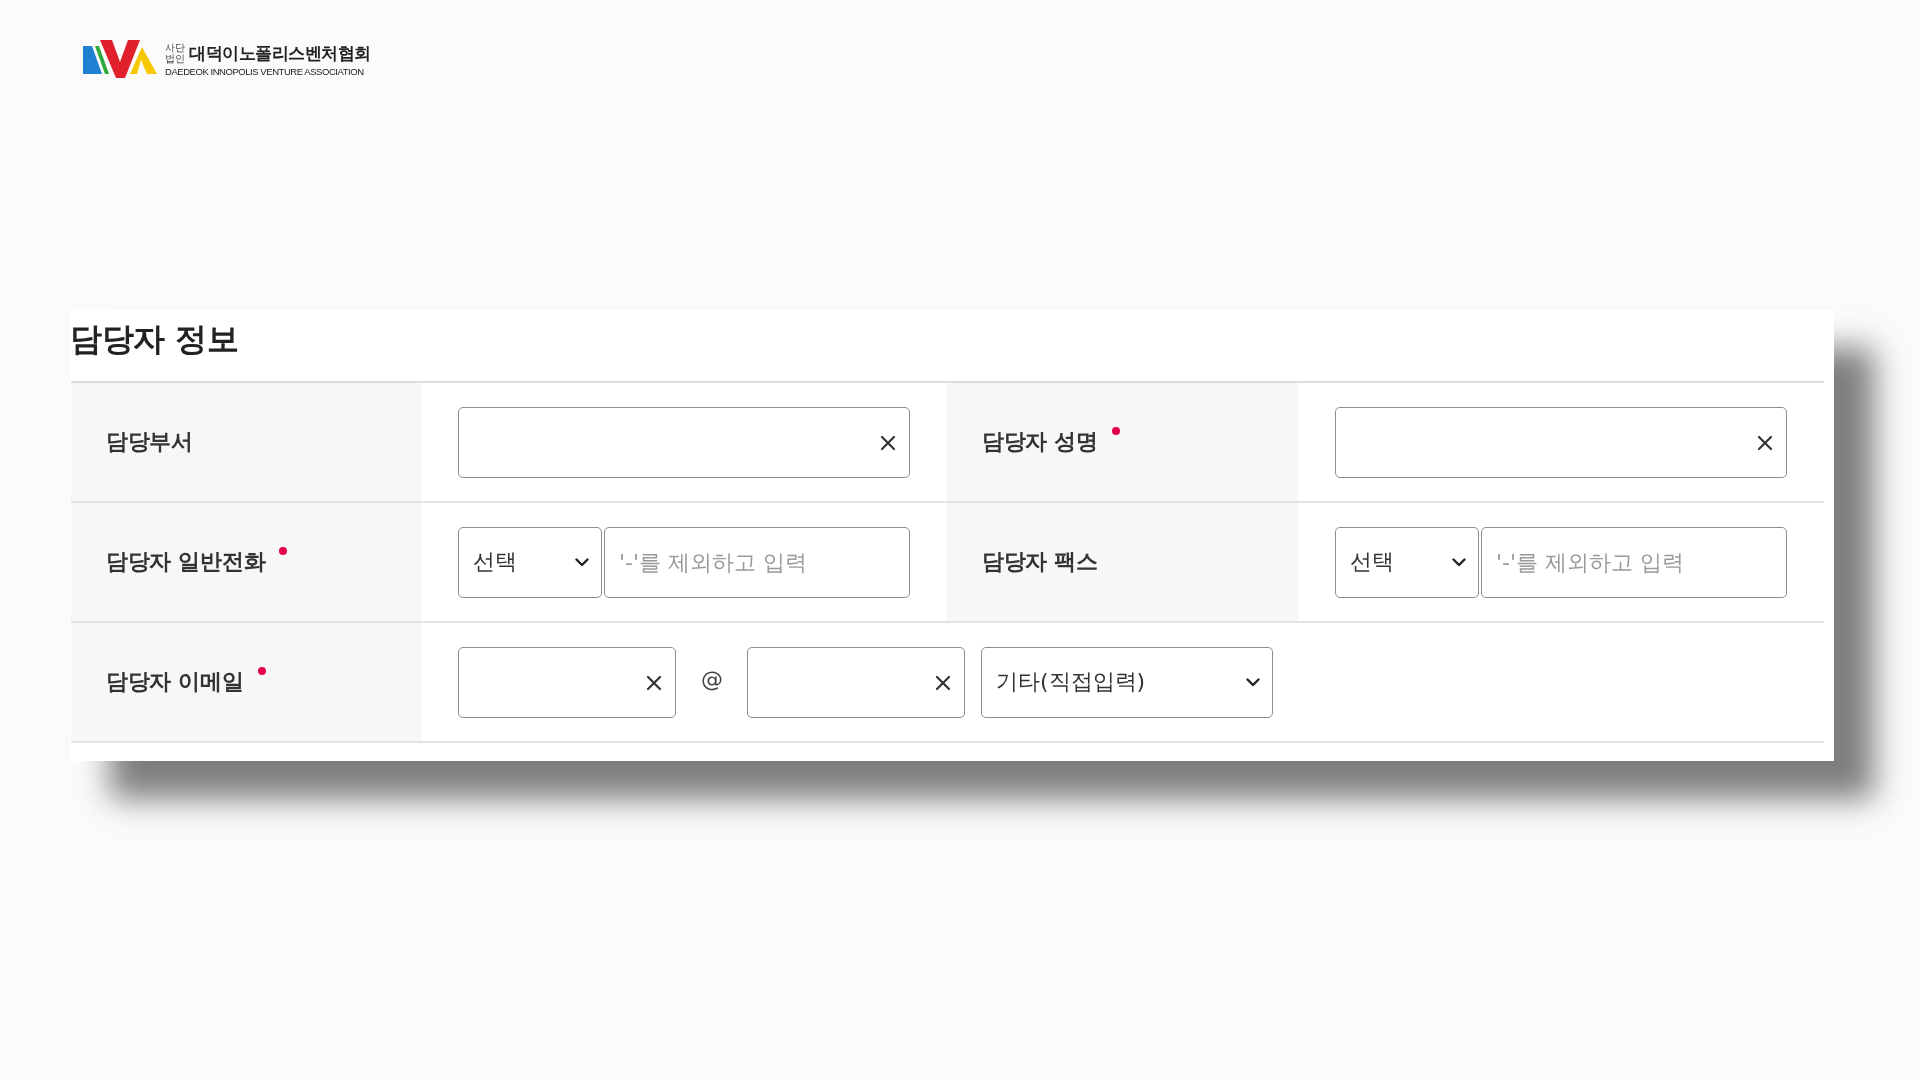  I want to click on section-title: 담당자 정보, so click(155, 339).